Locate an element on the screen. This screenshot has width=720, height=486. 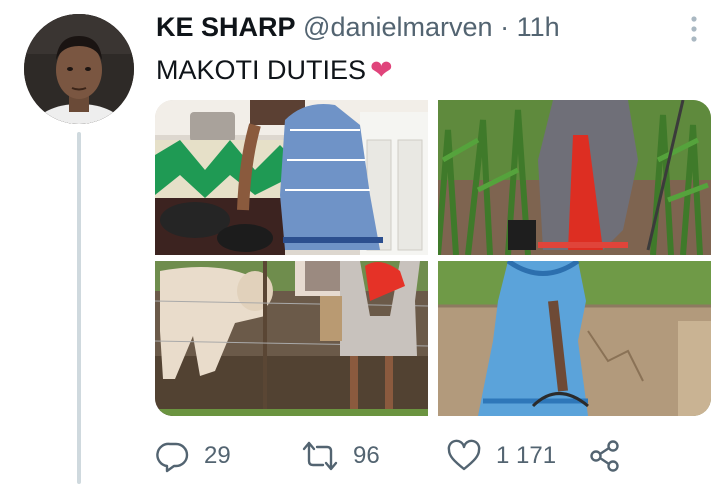
tweet-text-content: MAKOTI DUTIES is located at coordinates (261, 70).